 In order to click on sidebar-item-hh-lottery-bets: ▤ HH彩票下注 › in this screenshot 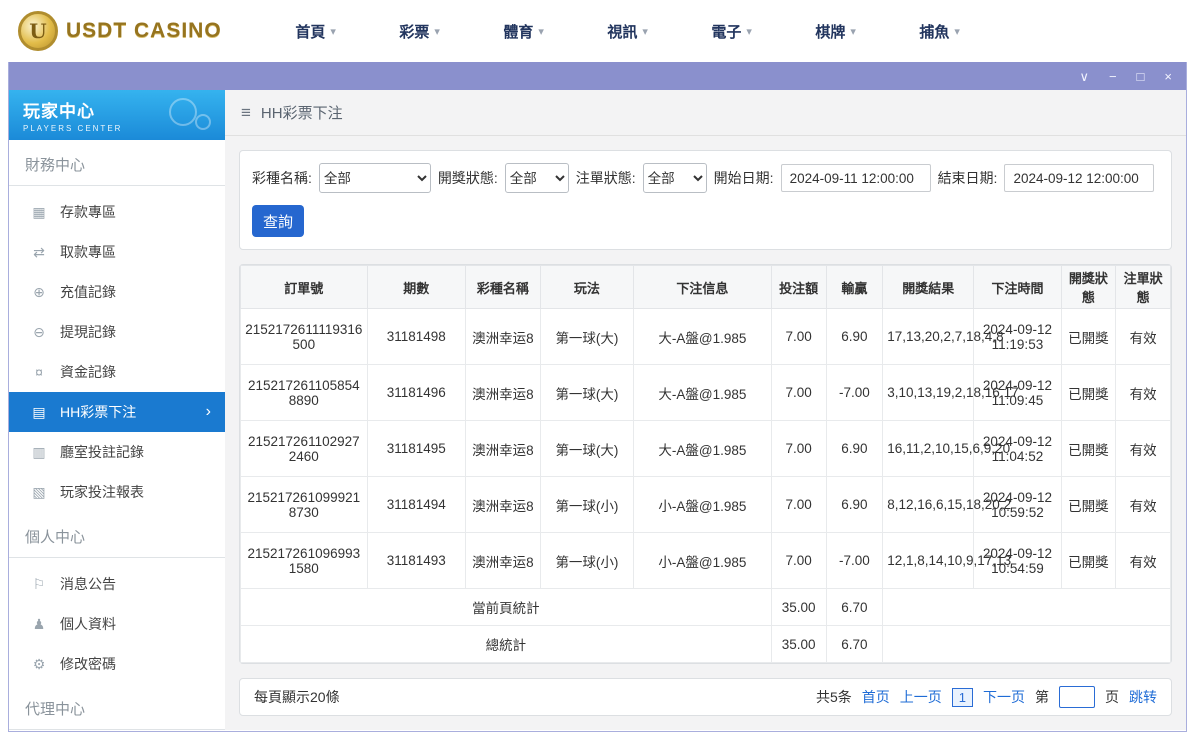, I will do `click(117, 412)`.